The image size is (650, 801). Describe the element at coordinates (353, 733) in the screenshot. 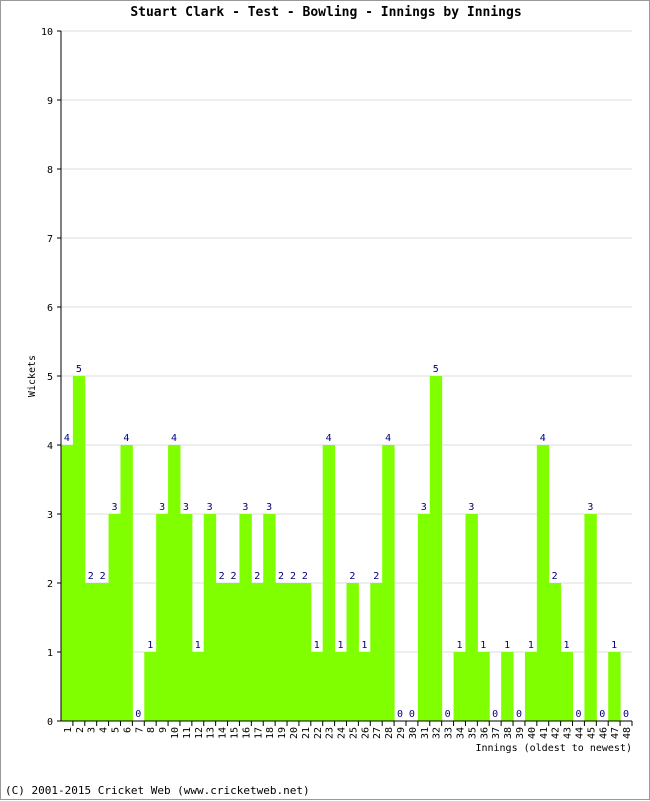

I see `x-tick-label: 25` at that location.